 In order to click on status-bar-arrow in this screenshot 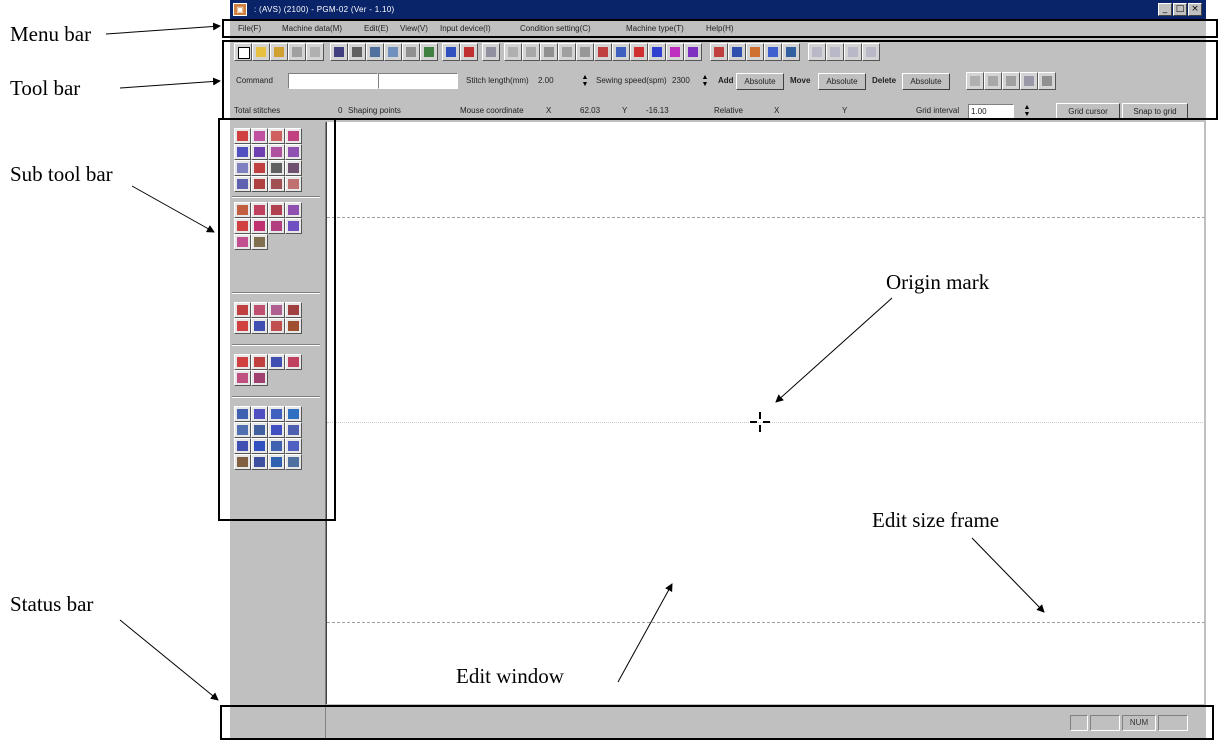, I will do `click(169, 660)`.